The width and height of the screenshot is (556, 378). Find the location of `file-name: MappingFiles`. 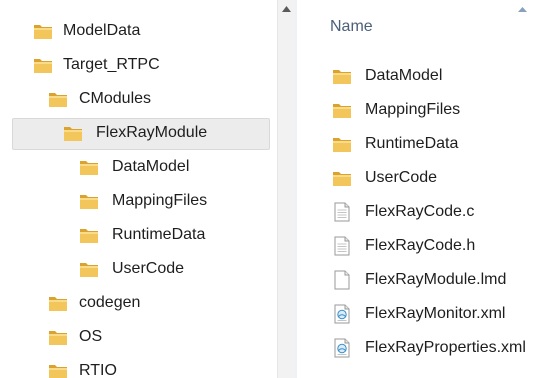

file-name: MappingFiles is located at coordinates (413, 109).